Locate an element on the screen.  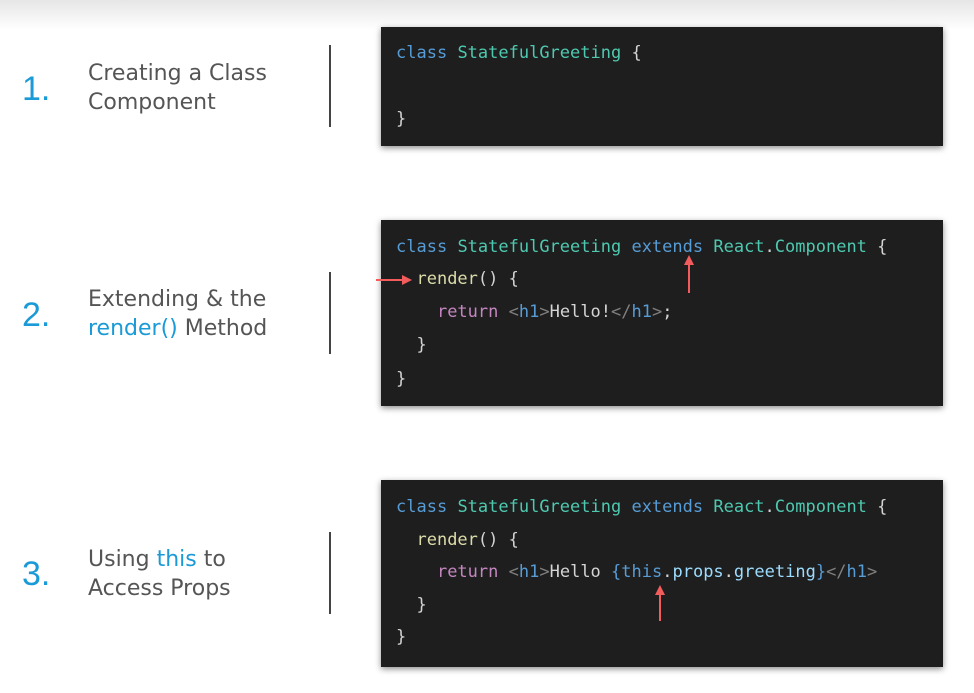
this-keyword: this is located at coordinates (642, 572).